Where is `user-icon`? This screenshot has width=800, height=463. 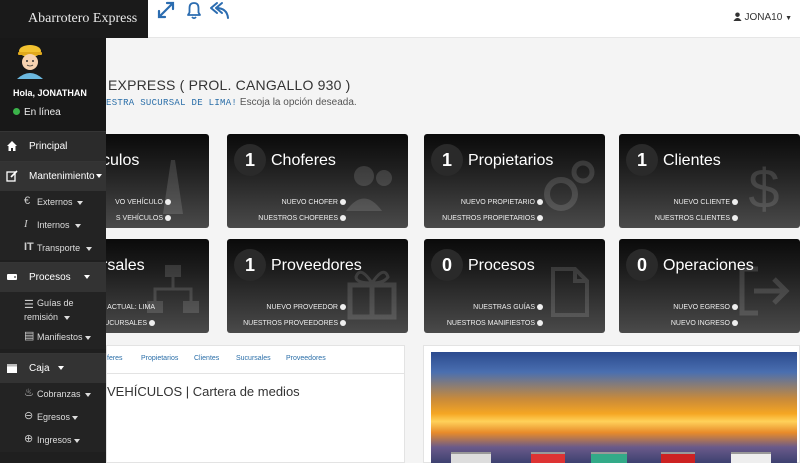 user-icon is located at coordinates (737, 16).